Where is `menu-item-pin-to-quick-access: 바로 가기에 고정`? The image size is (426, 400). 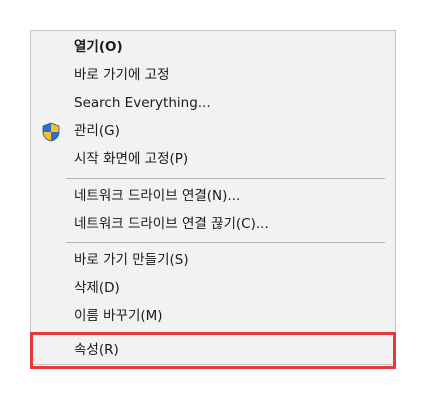 menu-item-pin-to-quick-access: 바로 가기에 고정 is located at coordinates (213, 75).